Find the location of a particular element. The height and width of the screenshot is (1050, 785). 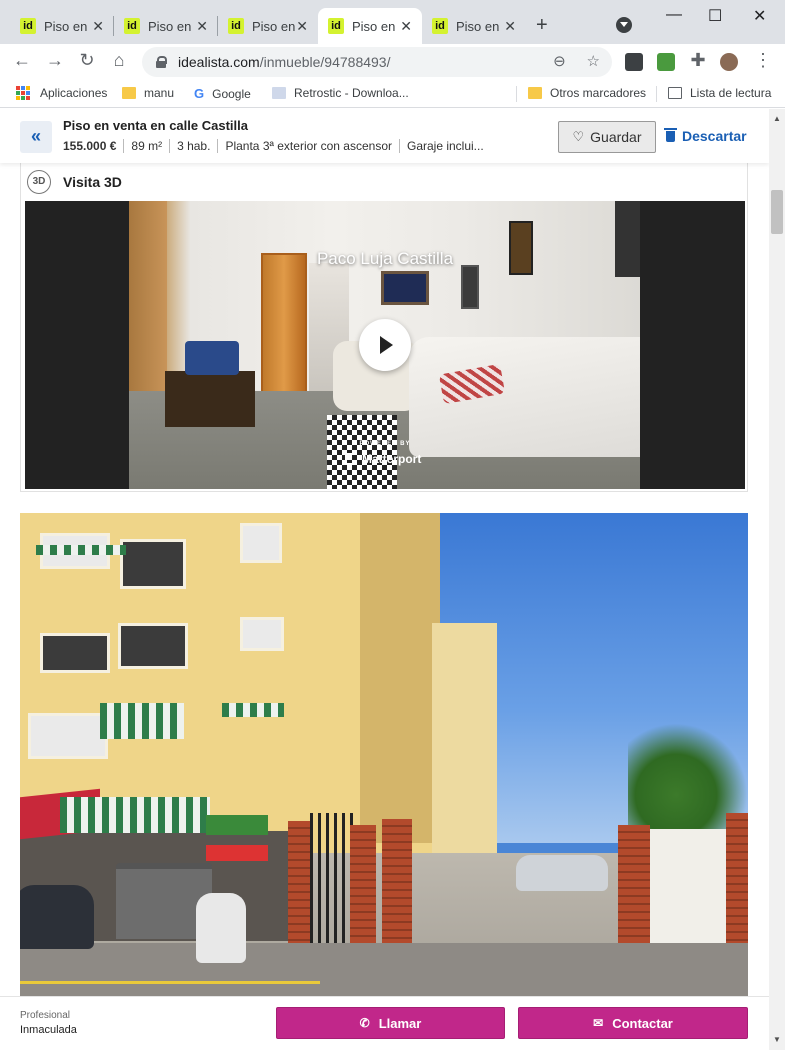

scroll-down-icon: ▼ is located at coordinates (777, 1039).